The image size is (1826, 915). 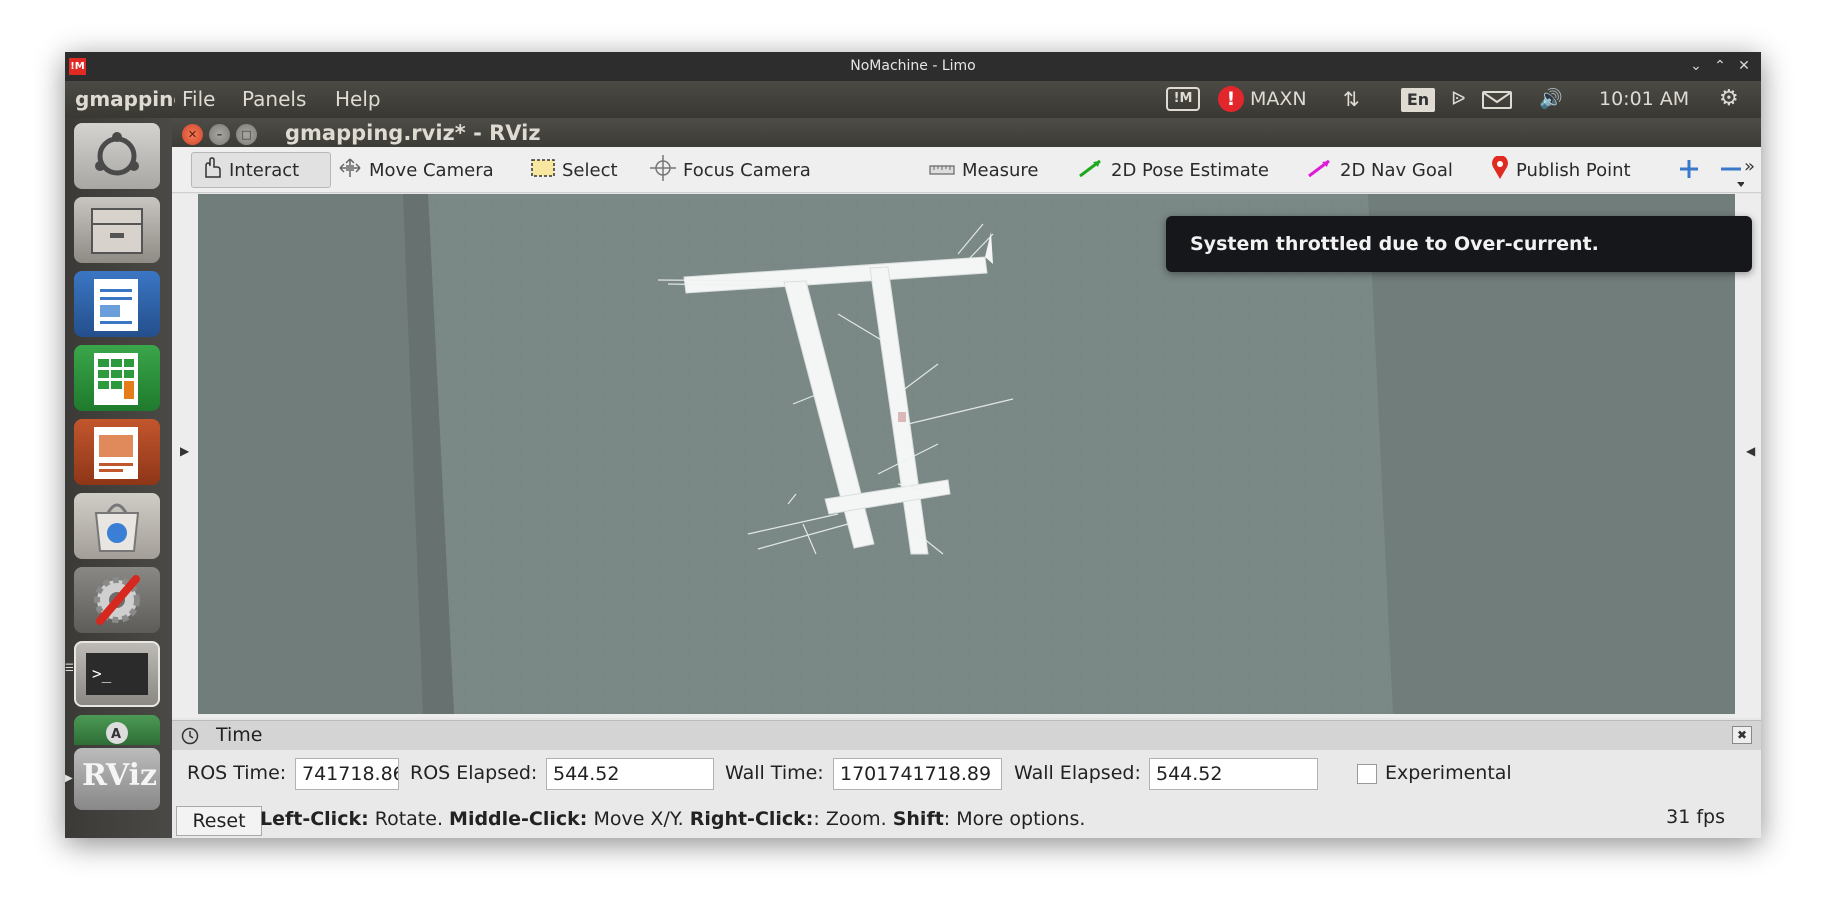 What do you see at coordinates (69, 668) in the screenshot?
I see `running-indicator-icon: ☰` at bounding box center [69, 668].